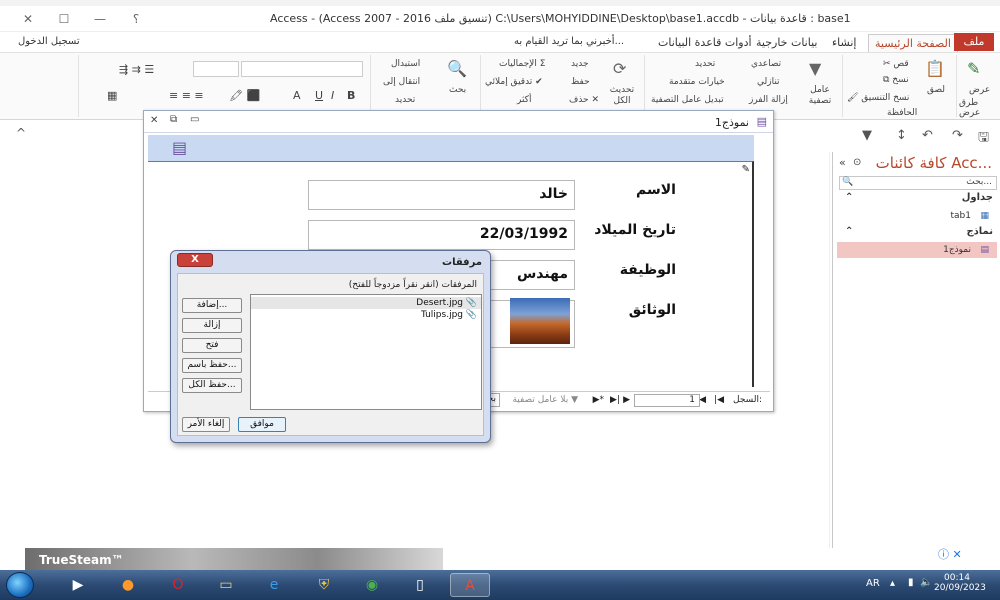  What do you see at coordinates (936, 90) in the screenshot?
I see `paste-button: لصق` at bounding box center [936, 90].